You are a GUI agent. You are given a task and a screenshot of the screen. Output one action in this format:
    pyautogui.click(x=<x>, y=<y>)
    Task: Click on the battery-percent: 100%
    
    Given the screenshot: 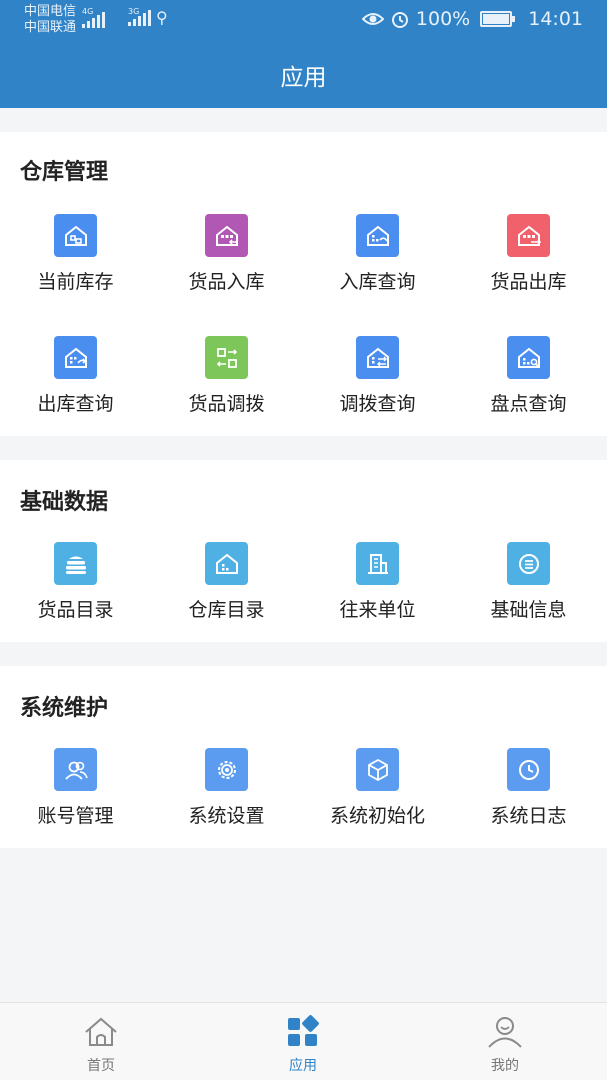 What is the action you would take?
    pyautogui.click(x=443, y=19)
    